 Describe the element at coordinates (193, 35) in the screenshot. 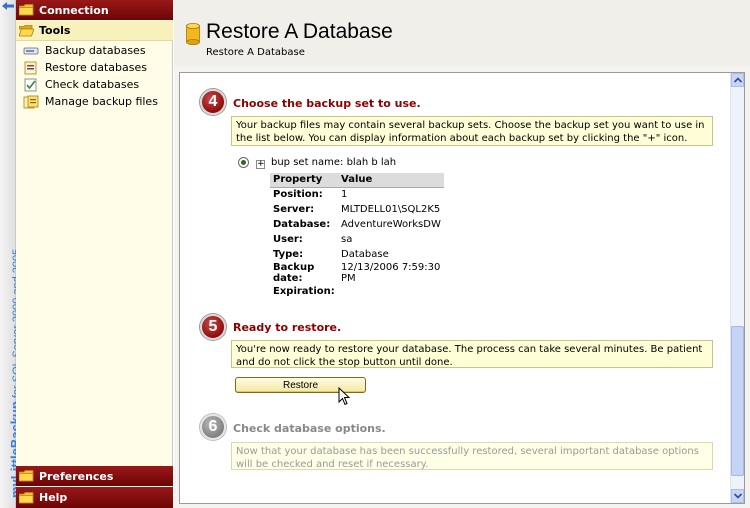

I see `database-icon` at that location.